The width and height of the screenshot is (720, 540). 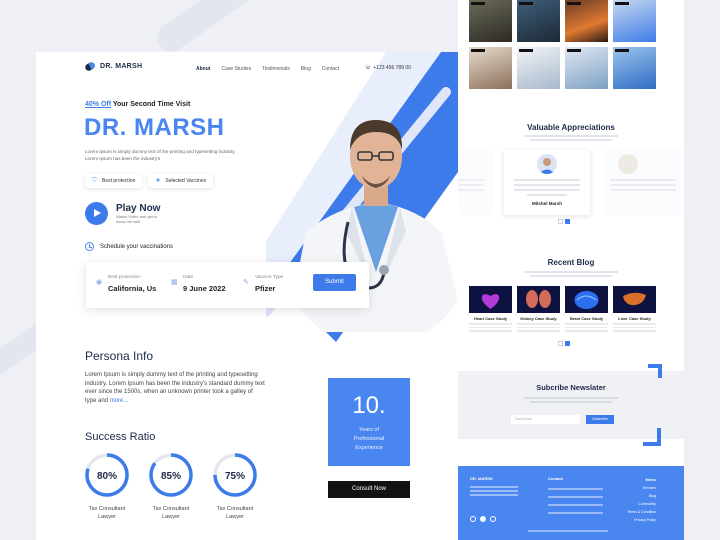 I want to click on nav-link-case-studies: Case Studies, so click(x=236, y=69).